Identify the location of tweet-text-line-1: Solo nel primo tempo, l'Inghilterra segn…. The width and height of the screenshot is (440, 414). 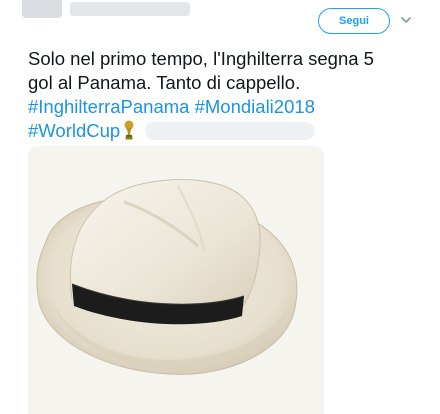
(201, 58).